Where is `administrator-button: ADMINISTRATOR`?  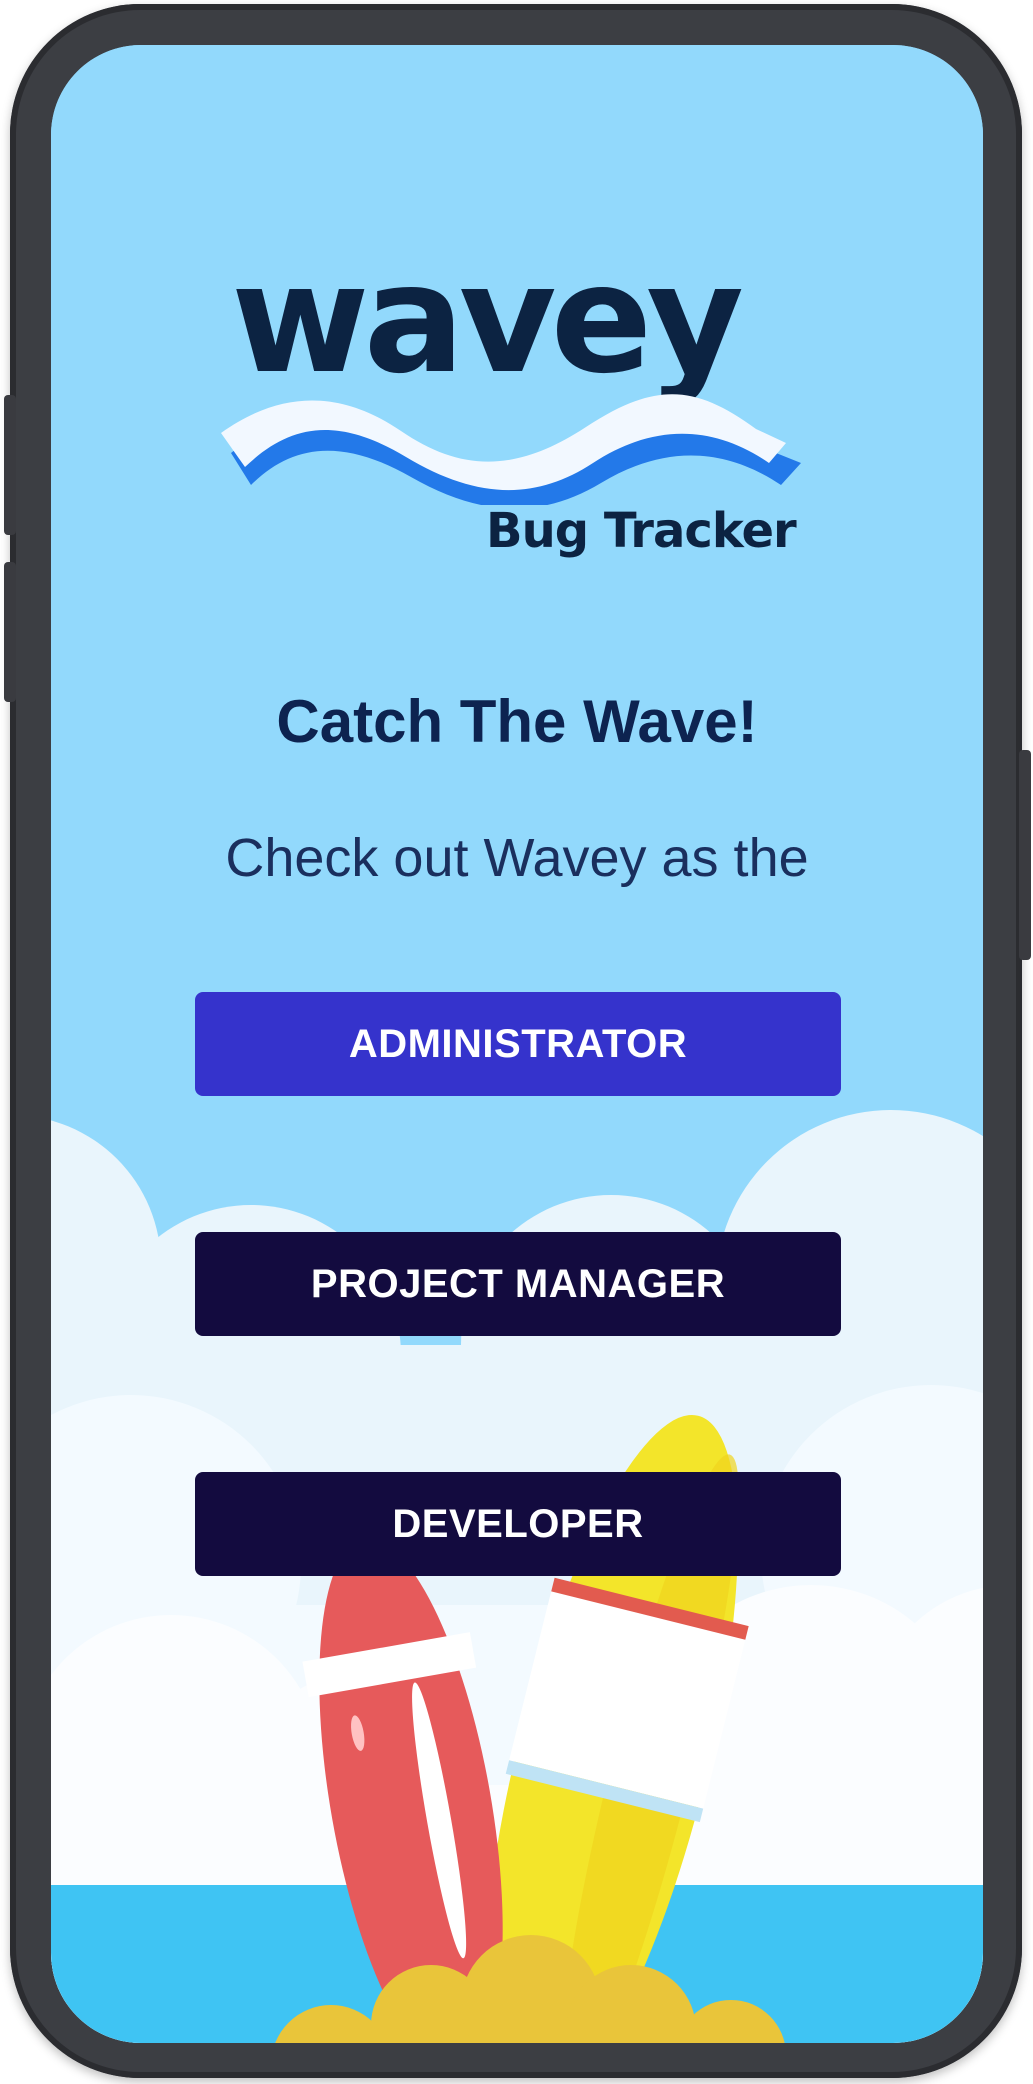 administrator-button: ADMINISTRATOR is located at coordinates (518, 1044).